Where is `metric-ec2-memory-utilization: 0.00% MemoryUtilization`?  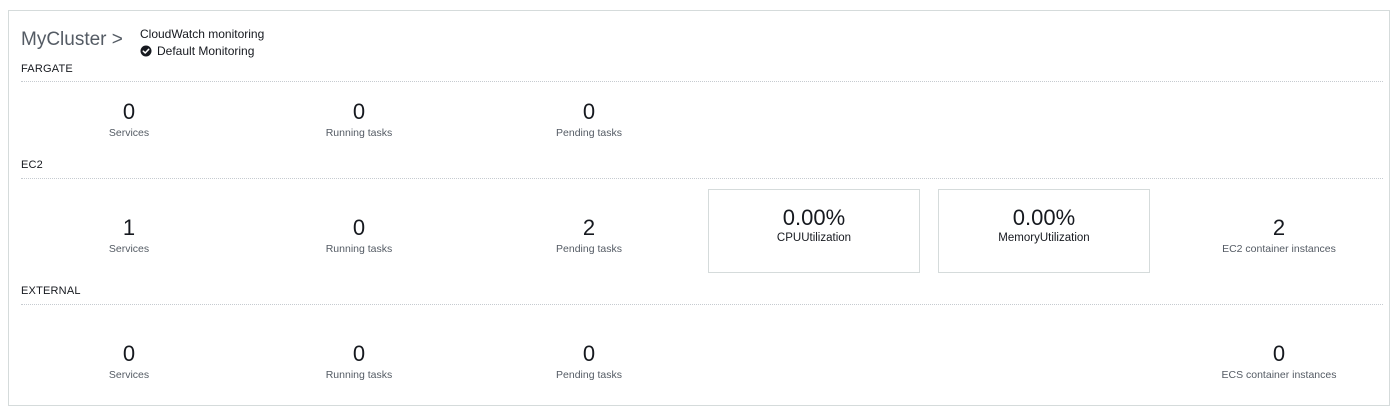
metric-ec2-memory-utilization: 0.00% MemoryUtilization is located at coordinates (1044, 231).